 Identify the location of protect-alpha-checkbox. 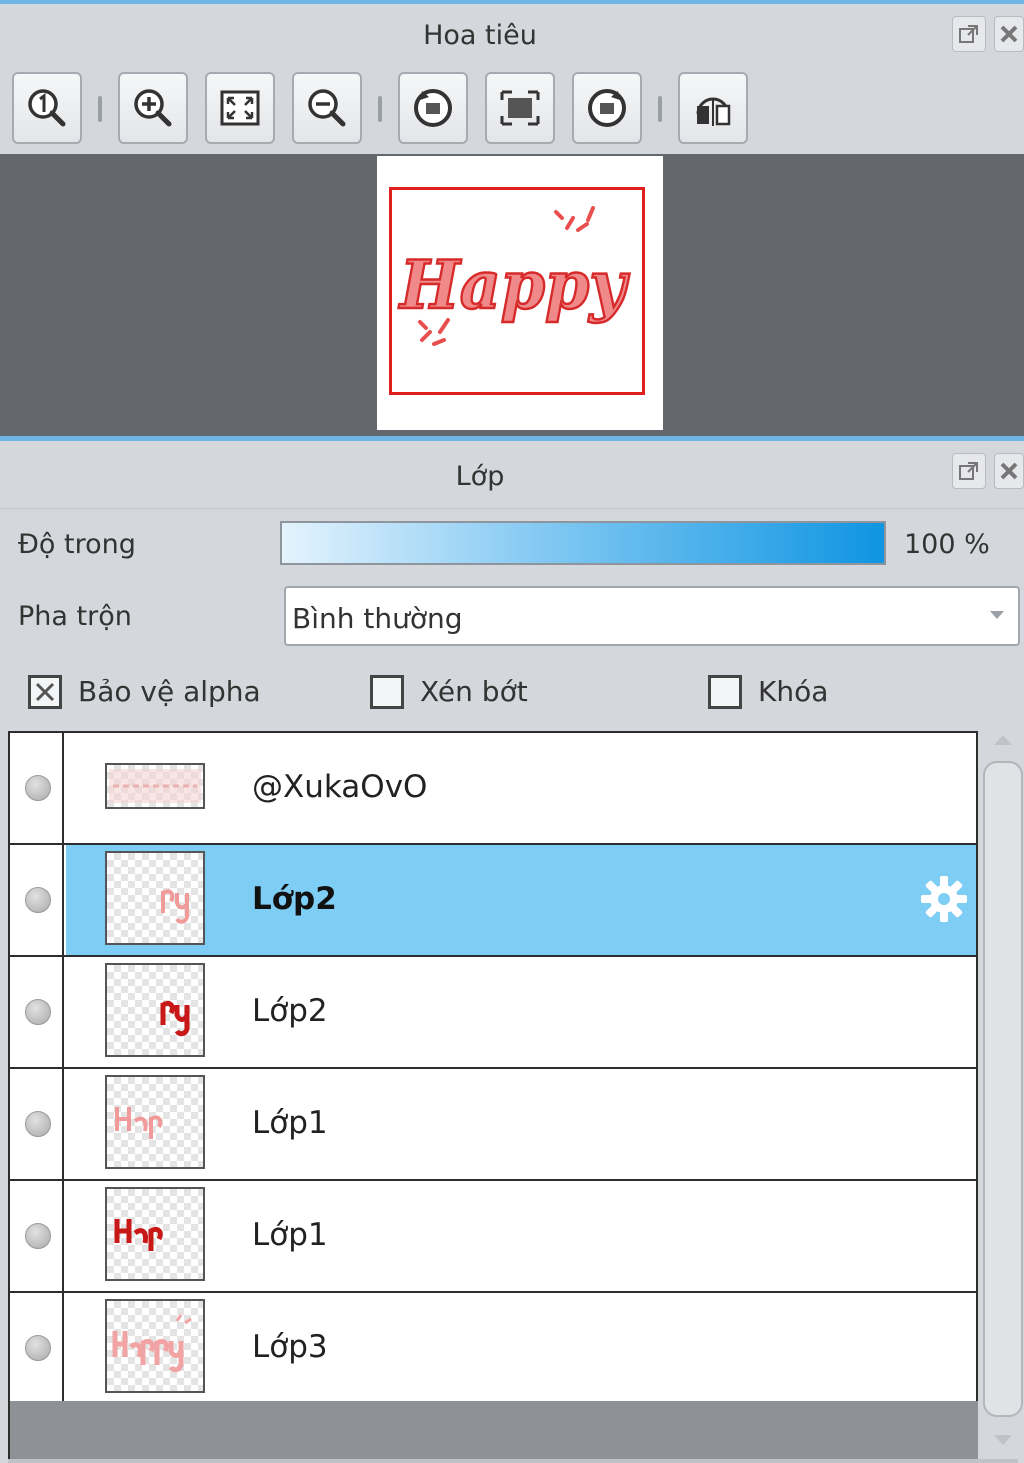
(45, 692).